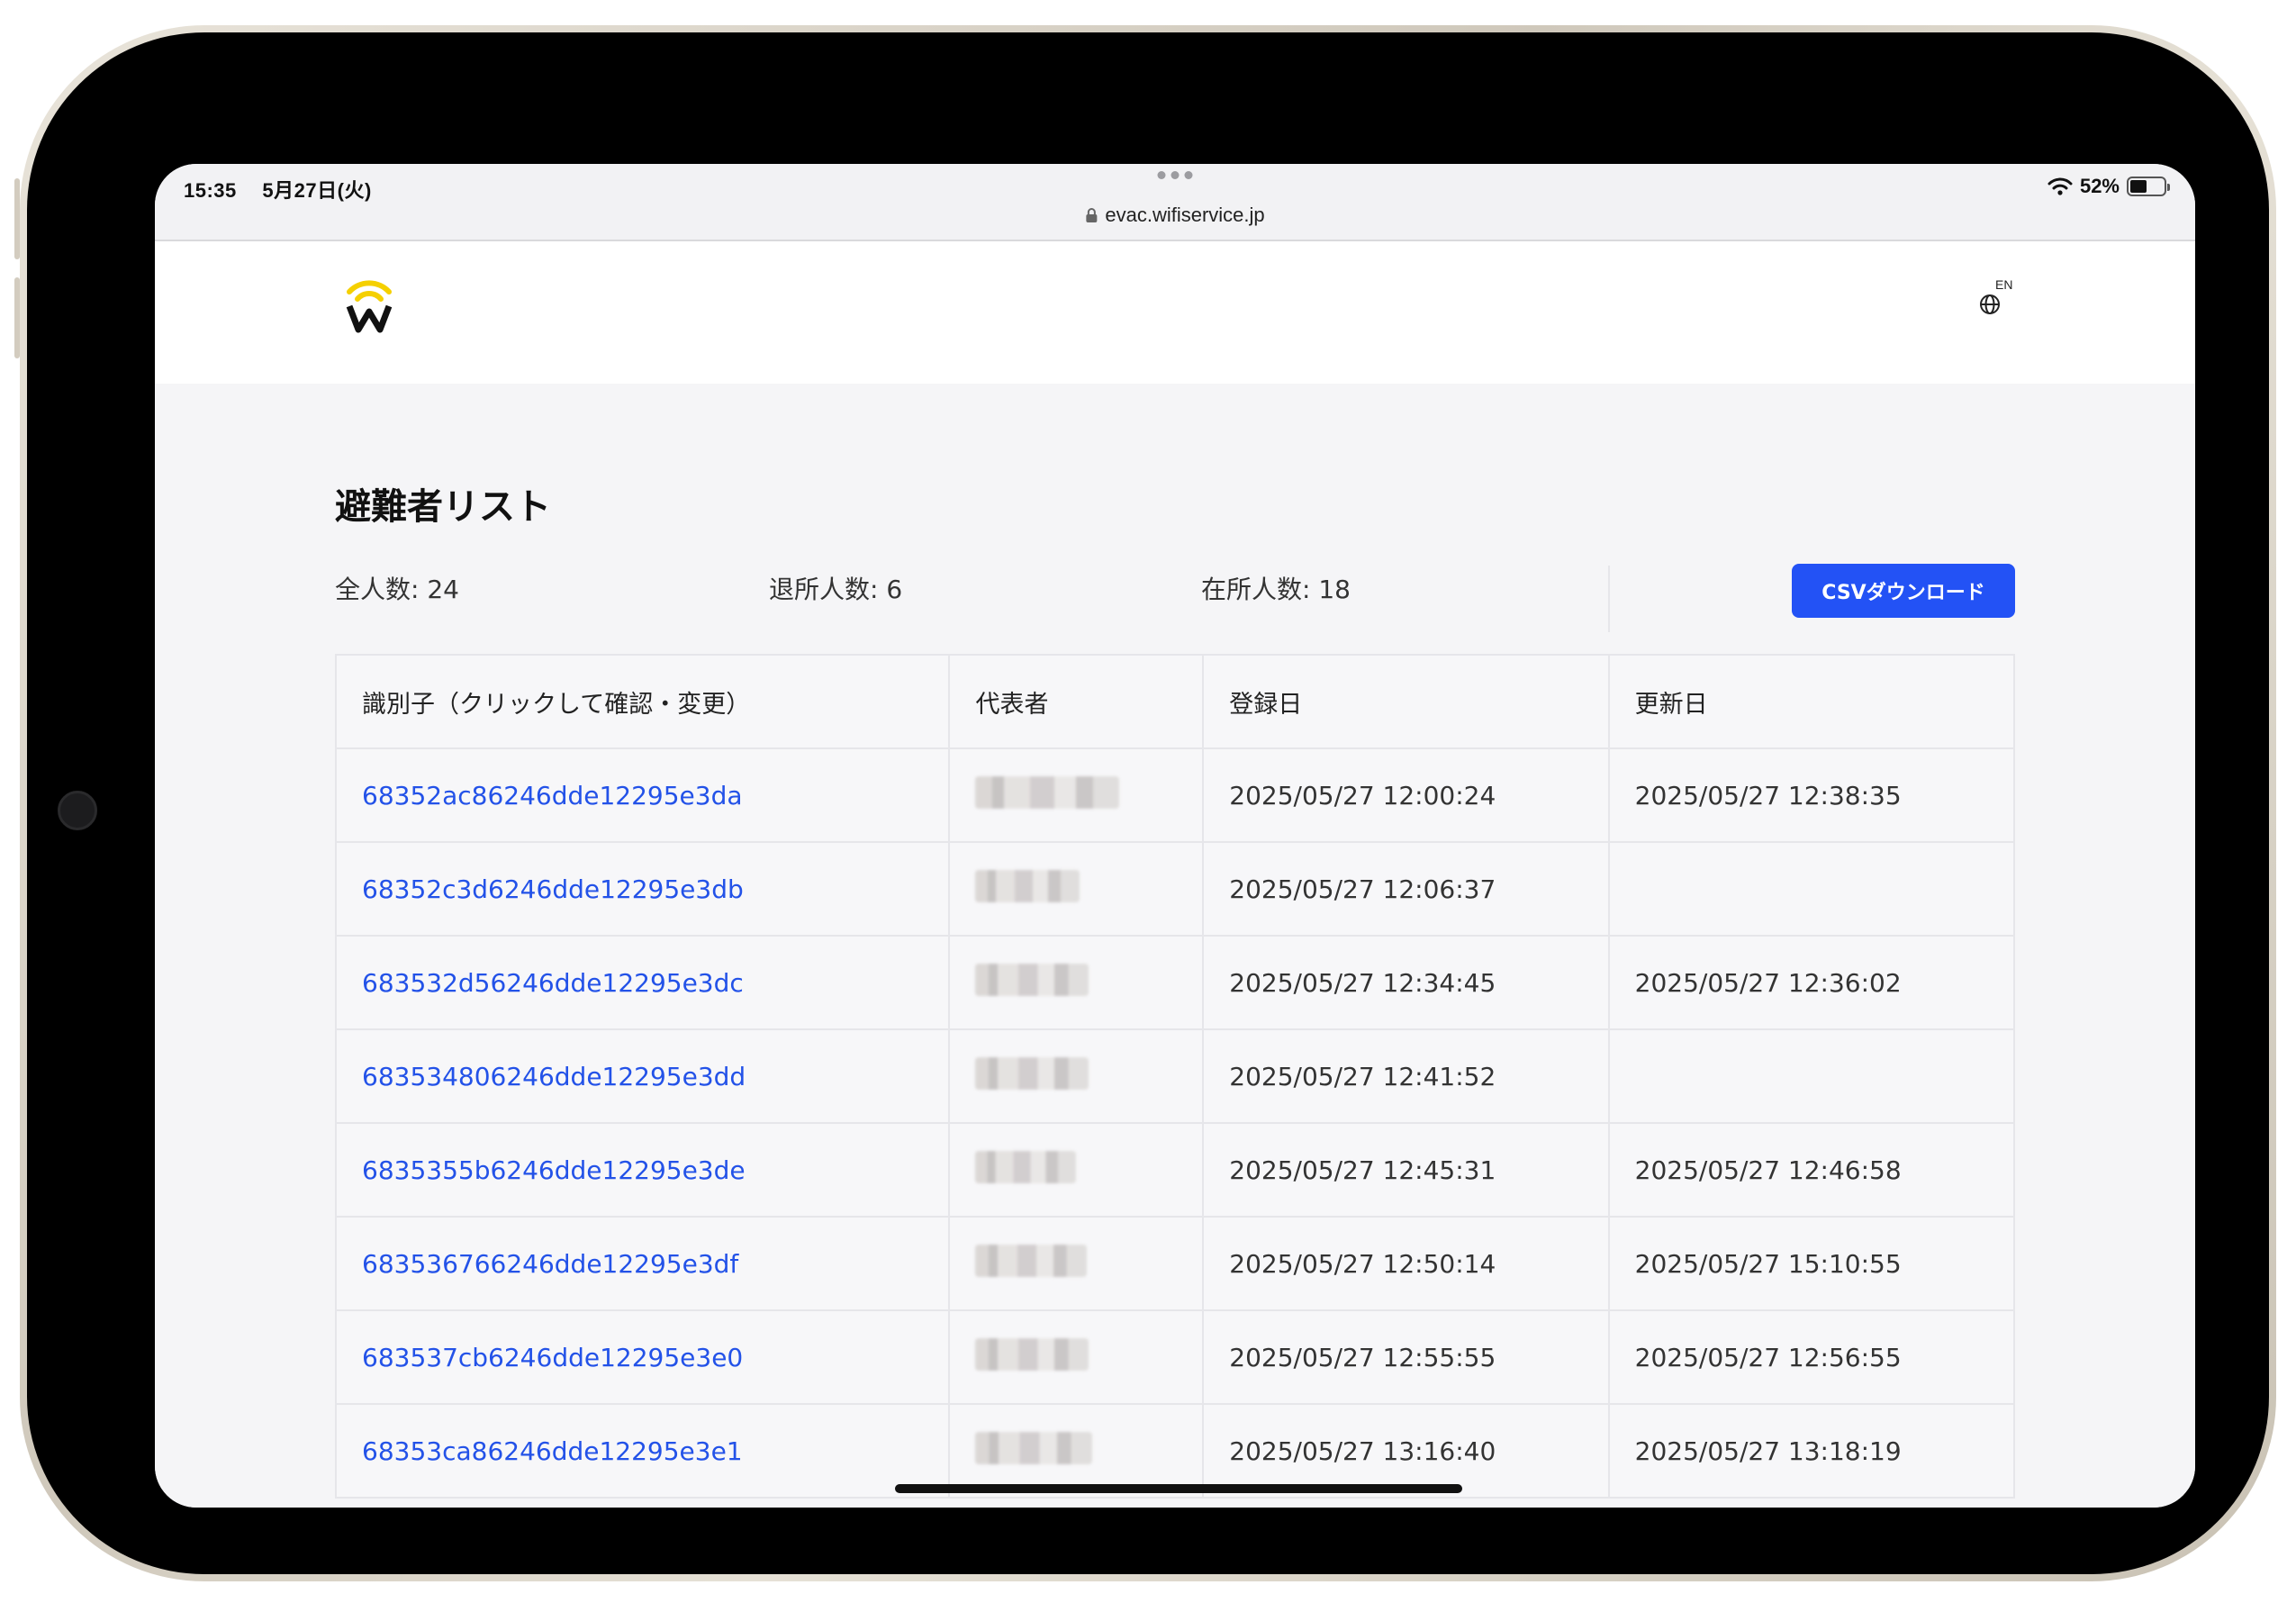  I want to click on status-indicators: 52%, so click(2109, 186).